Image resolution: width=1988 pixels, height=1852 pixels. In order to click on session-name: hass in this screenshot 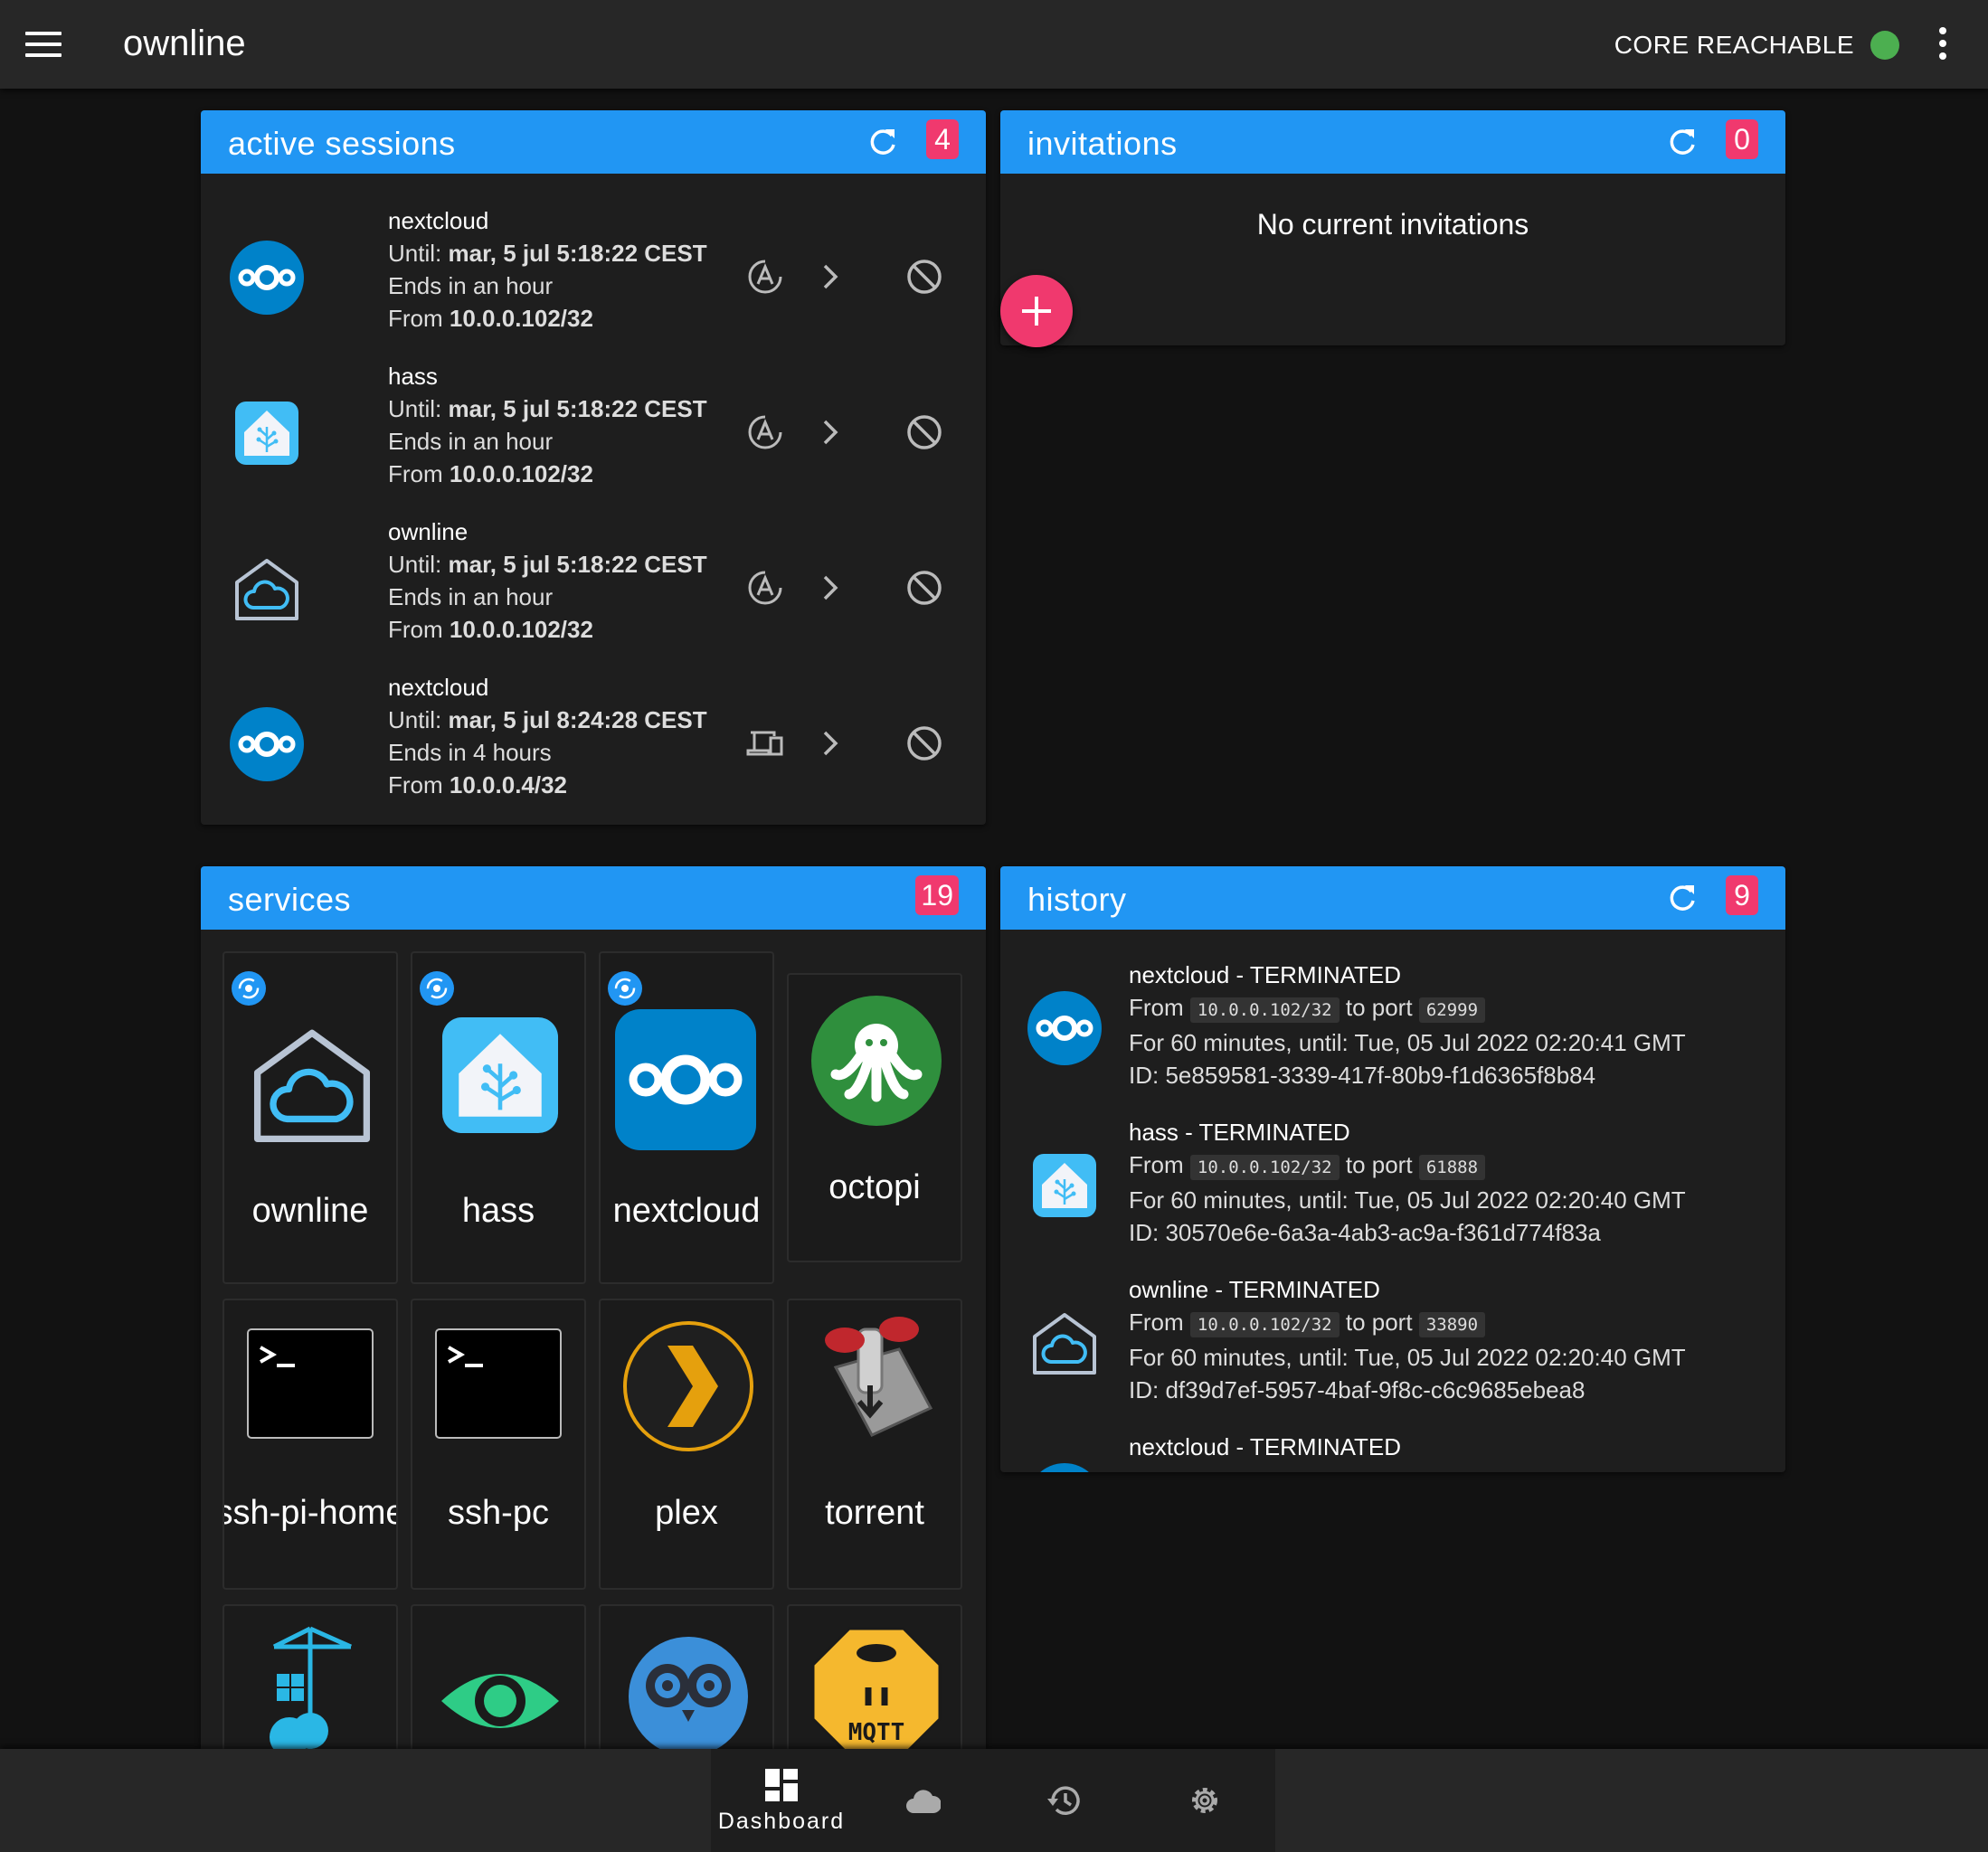, I will do `click(413, 377)`.